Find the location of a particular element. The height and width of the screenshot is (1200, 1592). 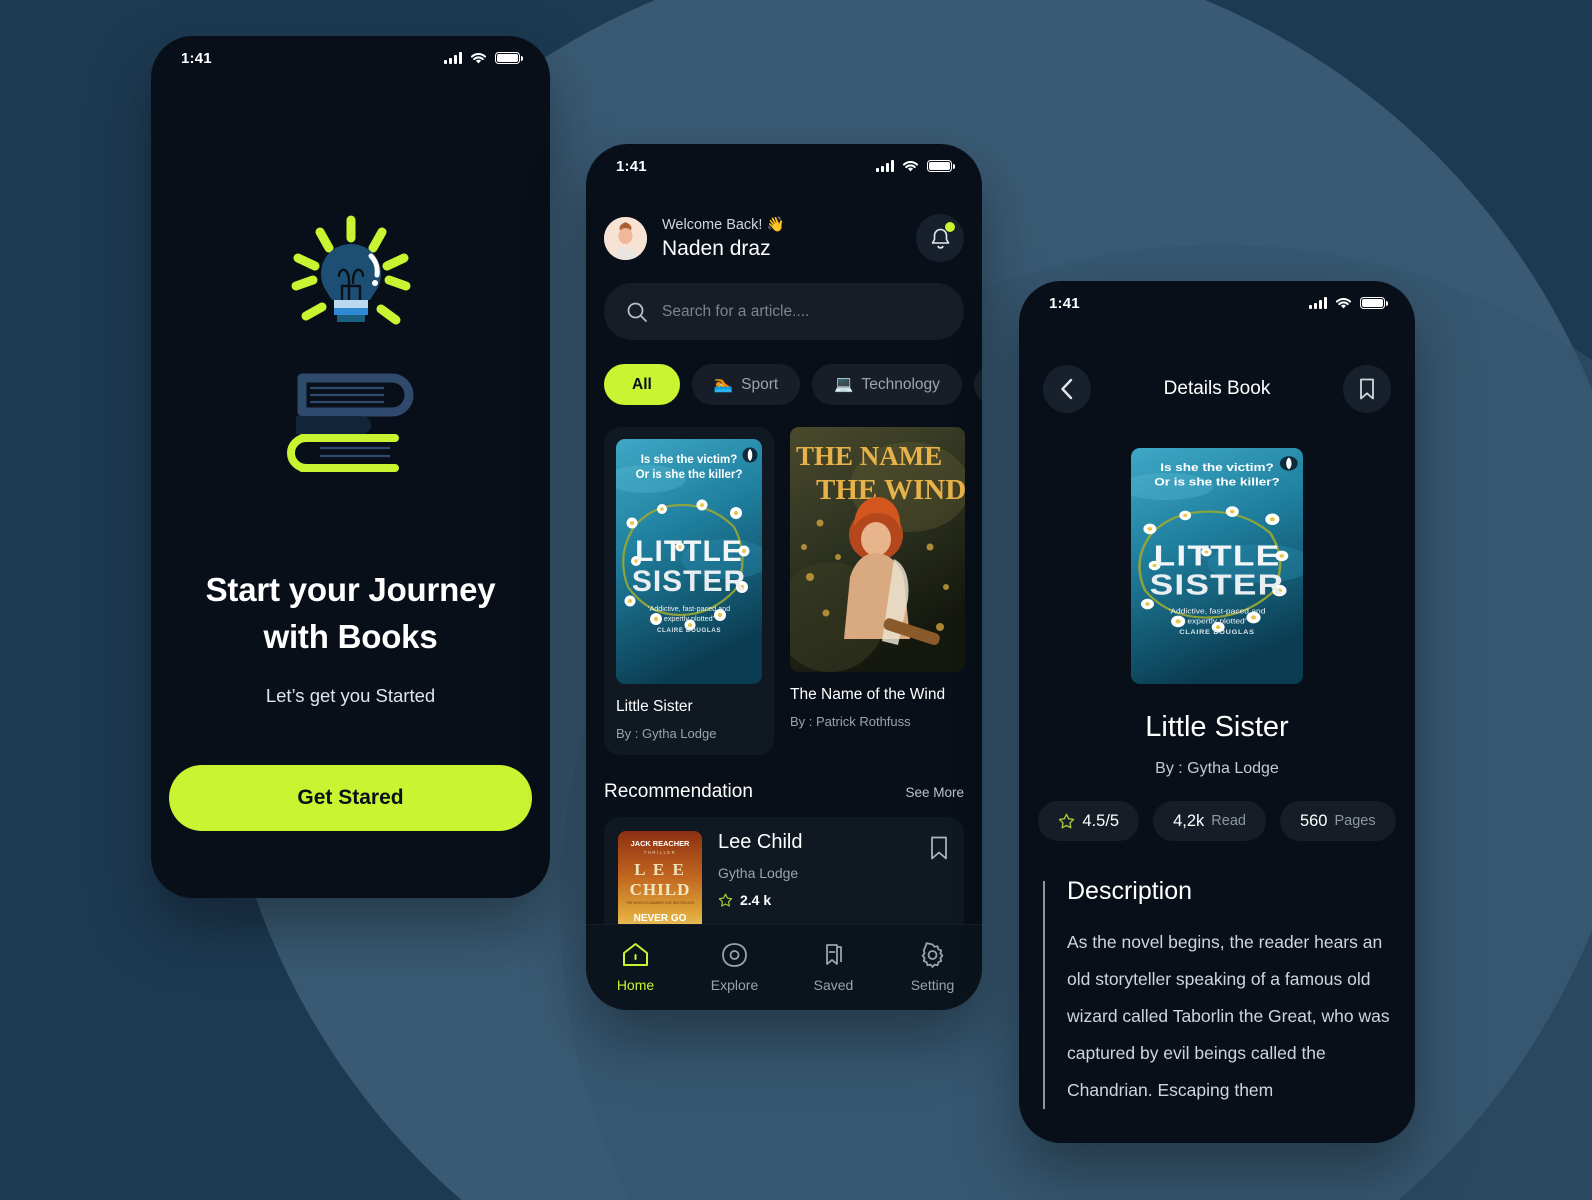

saved-icon is located at coordinates (834, 954).